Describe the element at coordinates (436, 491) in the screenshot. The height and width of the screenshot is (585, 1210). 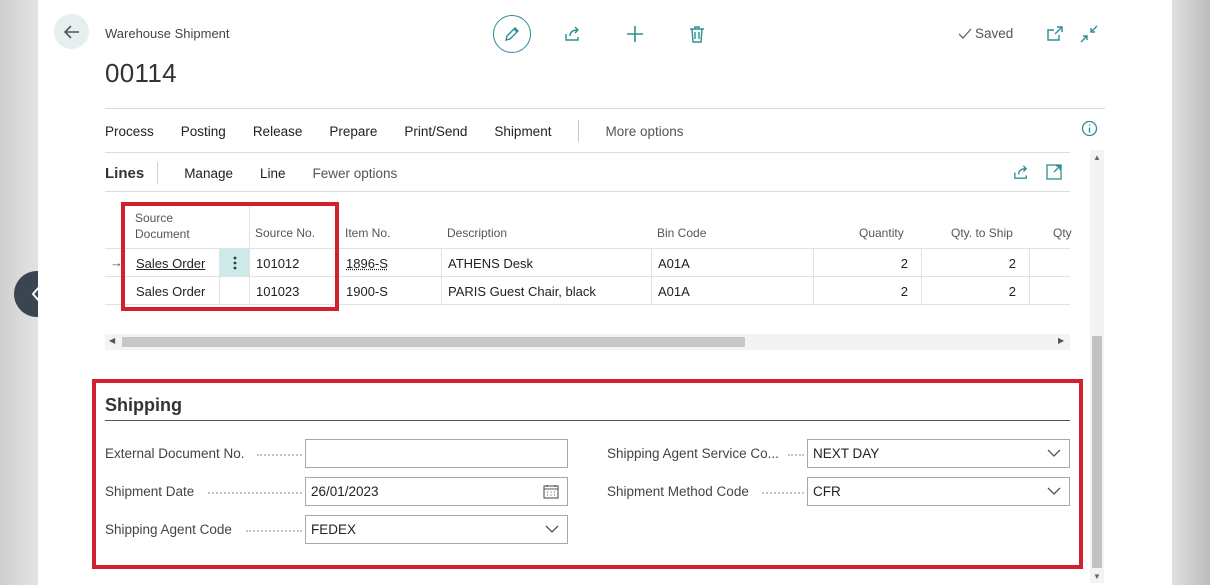
I see `shipment-date-field: 26/01/2023` at that location.